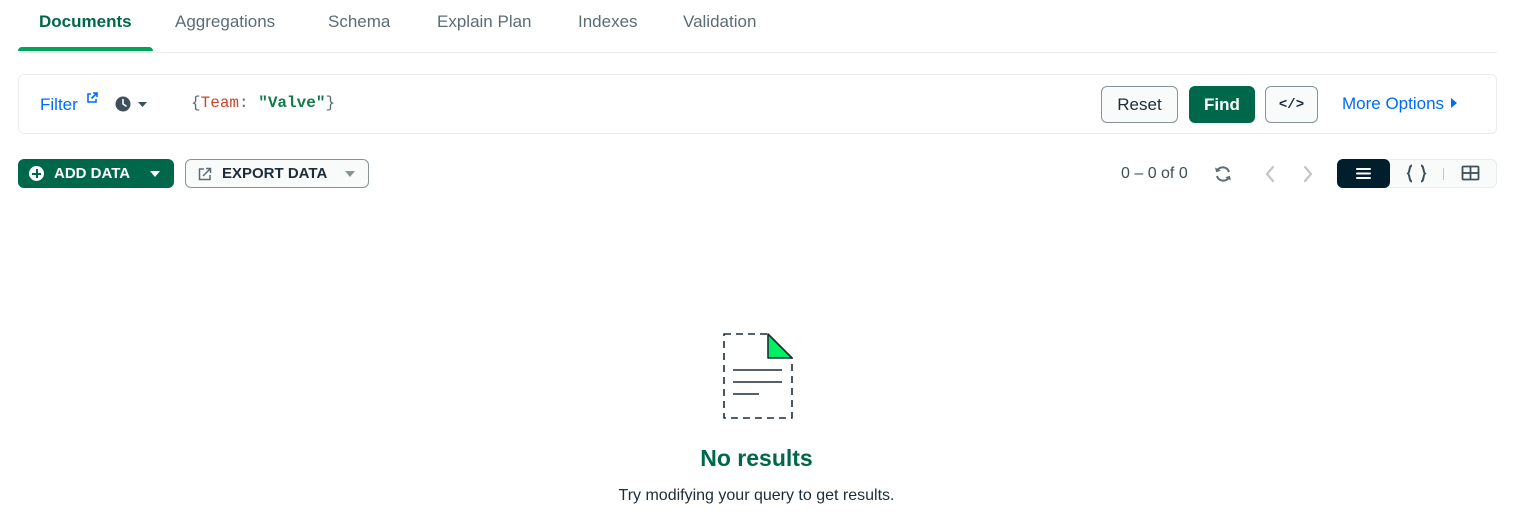 The width and height of the screenshot is (1513, 514). Describe the element at coordinates (1154, 173) in the screenshot. I see `pagination-count: 0 – 0 of 0` at that location.